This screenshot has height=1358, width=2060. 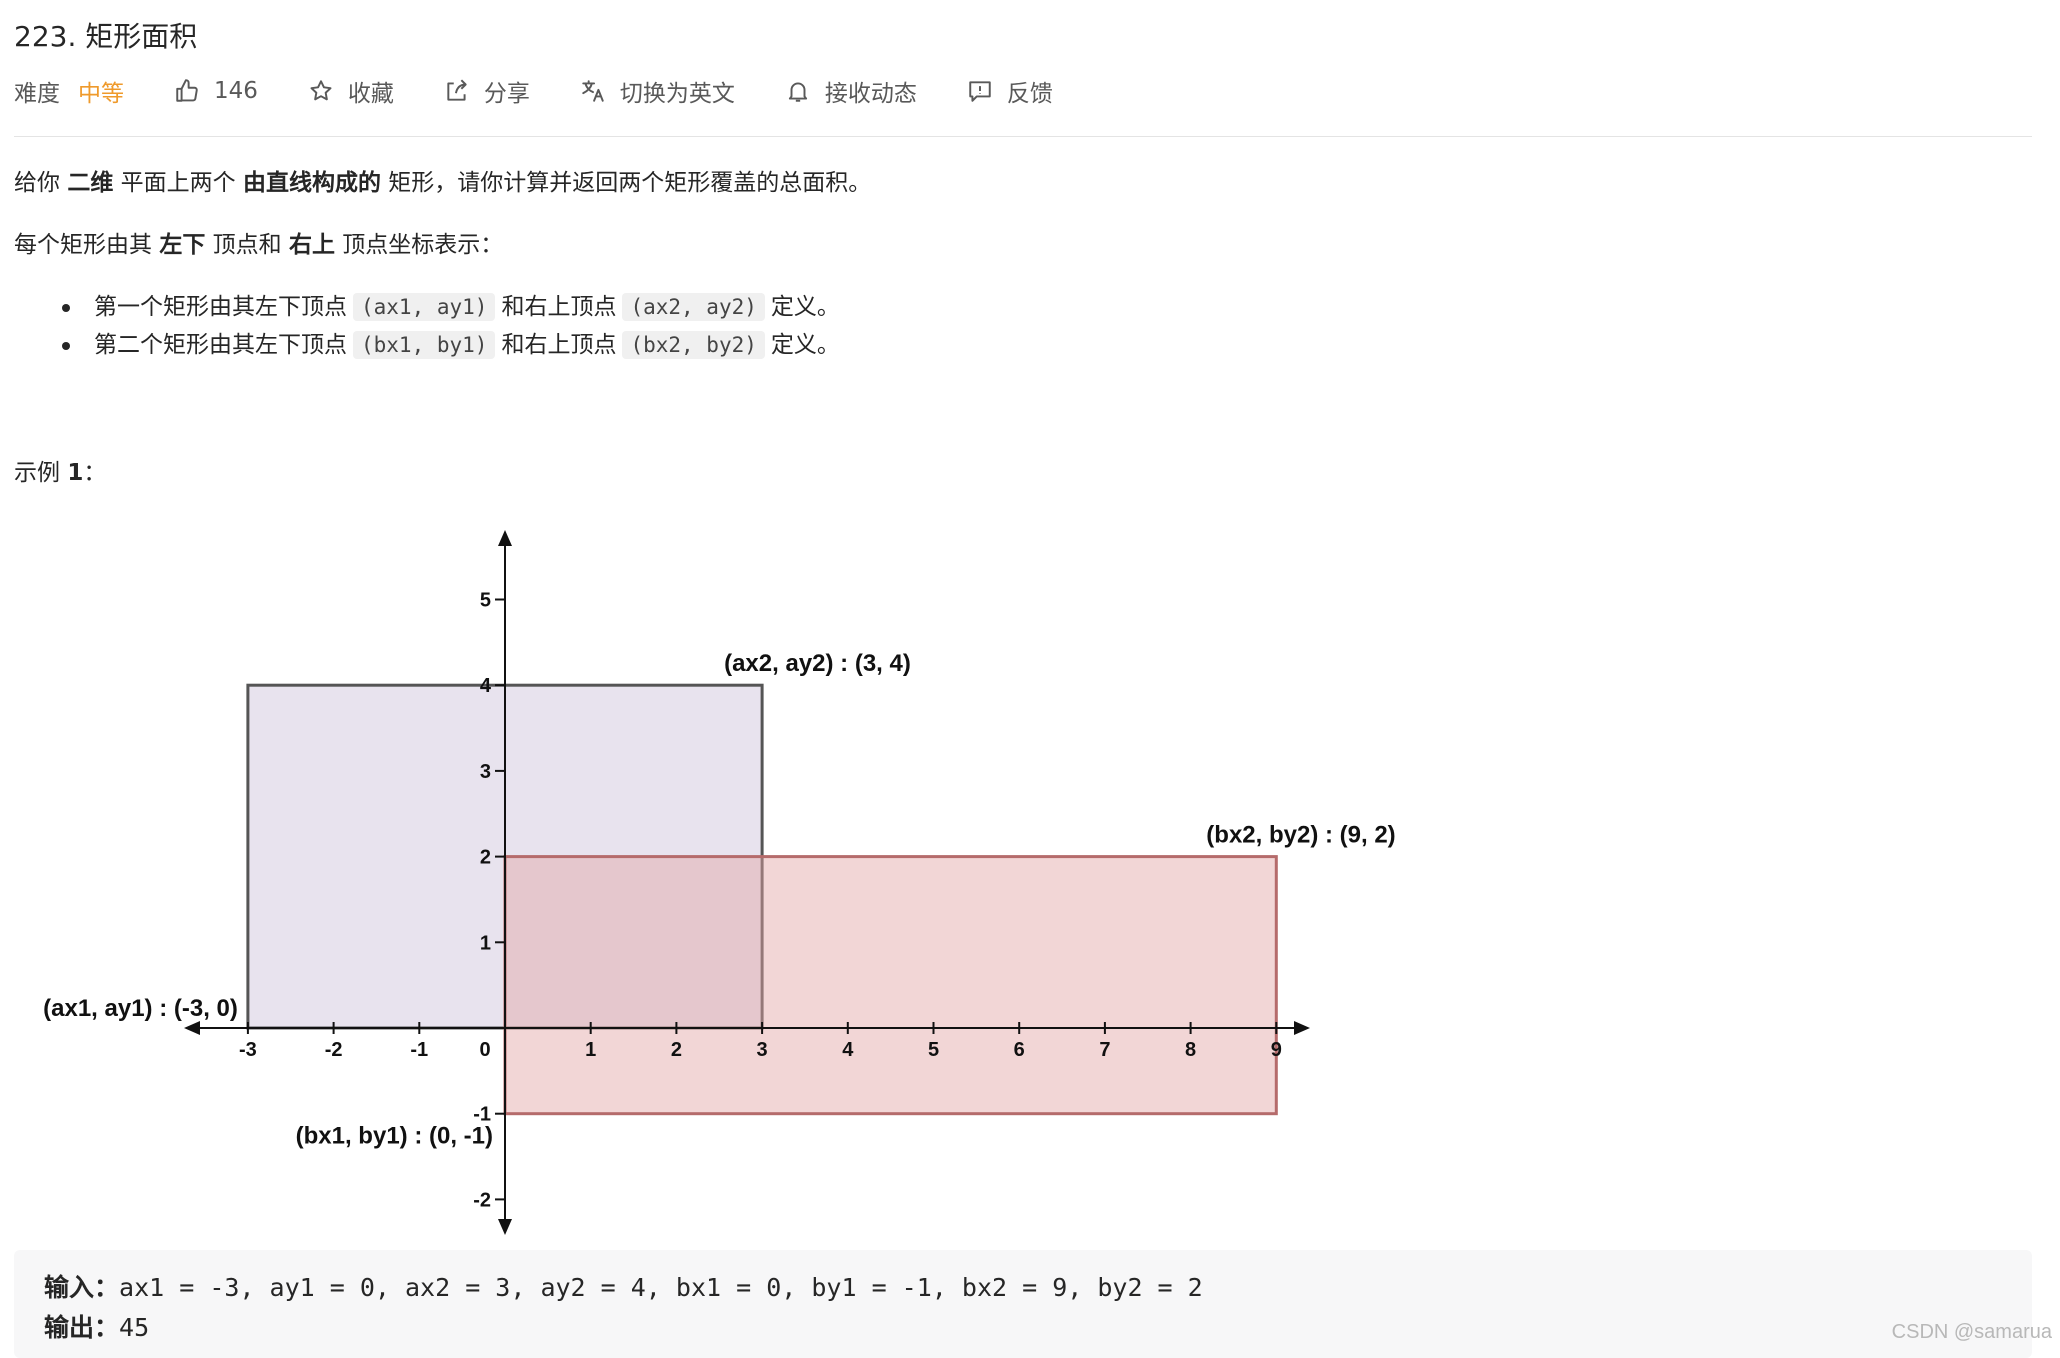 I want to click on like-button: 146, so click(x=216, y=91).